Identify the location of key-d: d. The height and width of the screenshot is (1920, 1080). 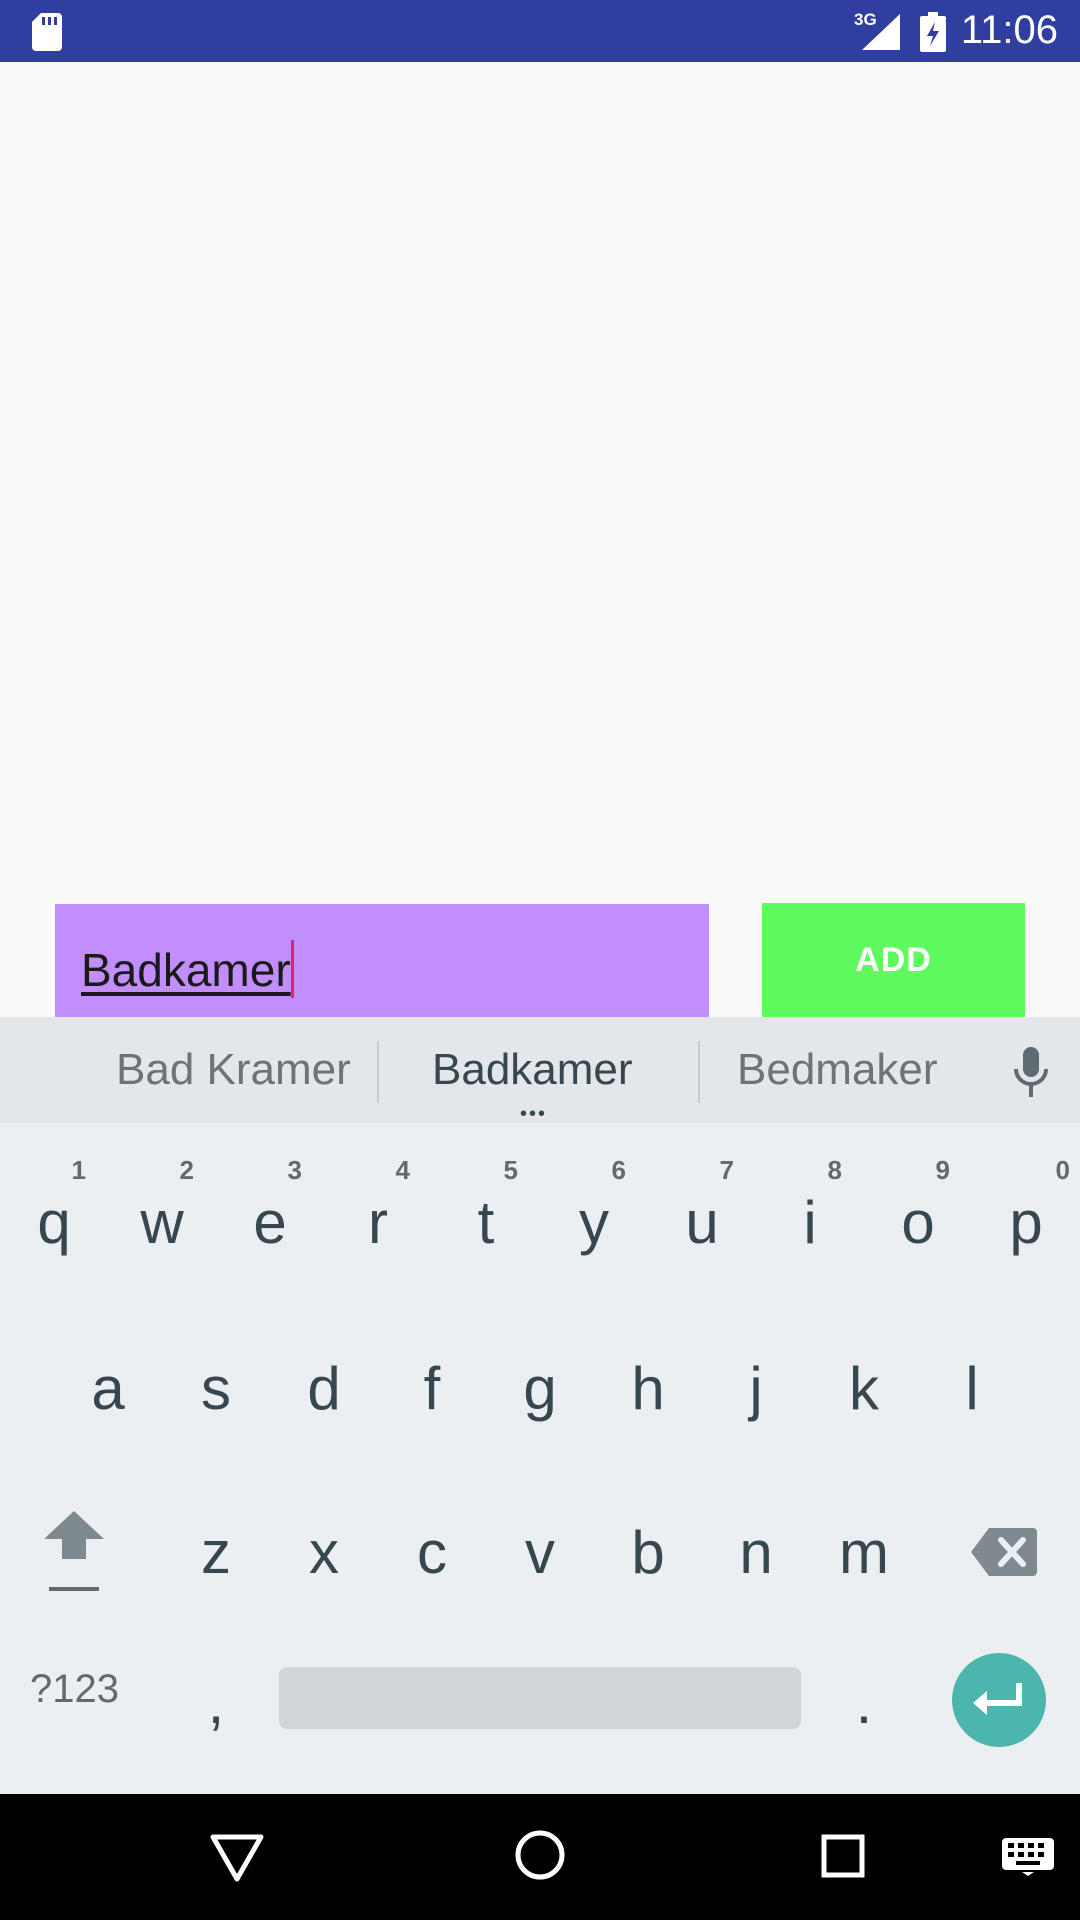
(324, 1388).